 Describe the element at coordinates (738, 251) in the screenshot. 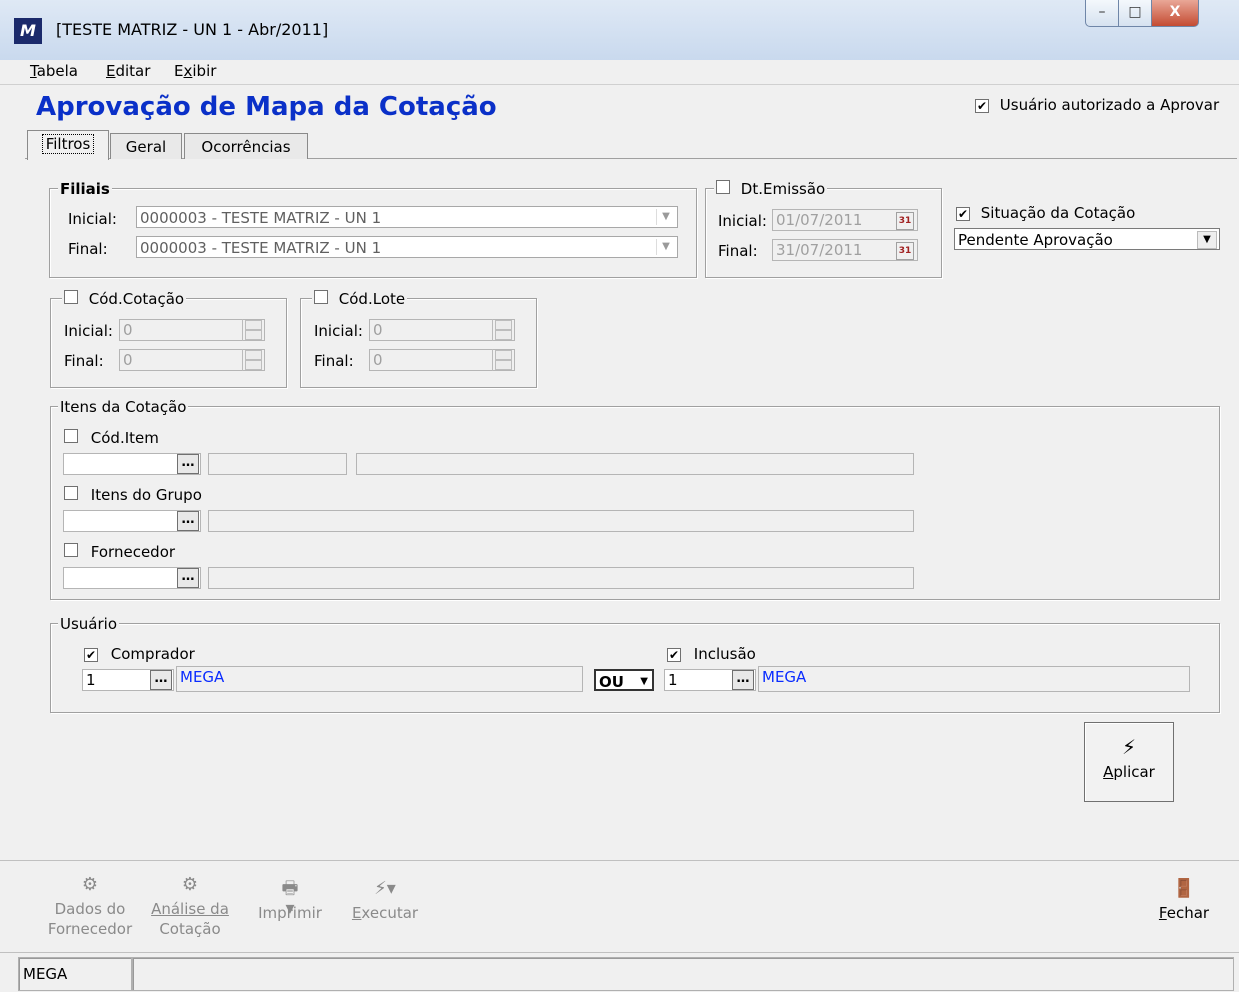

I see `dt-final-label: Final:` at that location.